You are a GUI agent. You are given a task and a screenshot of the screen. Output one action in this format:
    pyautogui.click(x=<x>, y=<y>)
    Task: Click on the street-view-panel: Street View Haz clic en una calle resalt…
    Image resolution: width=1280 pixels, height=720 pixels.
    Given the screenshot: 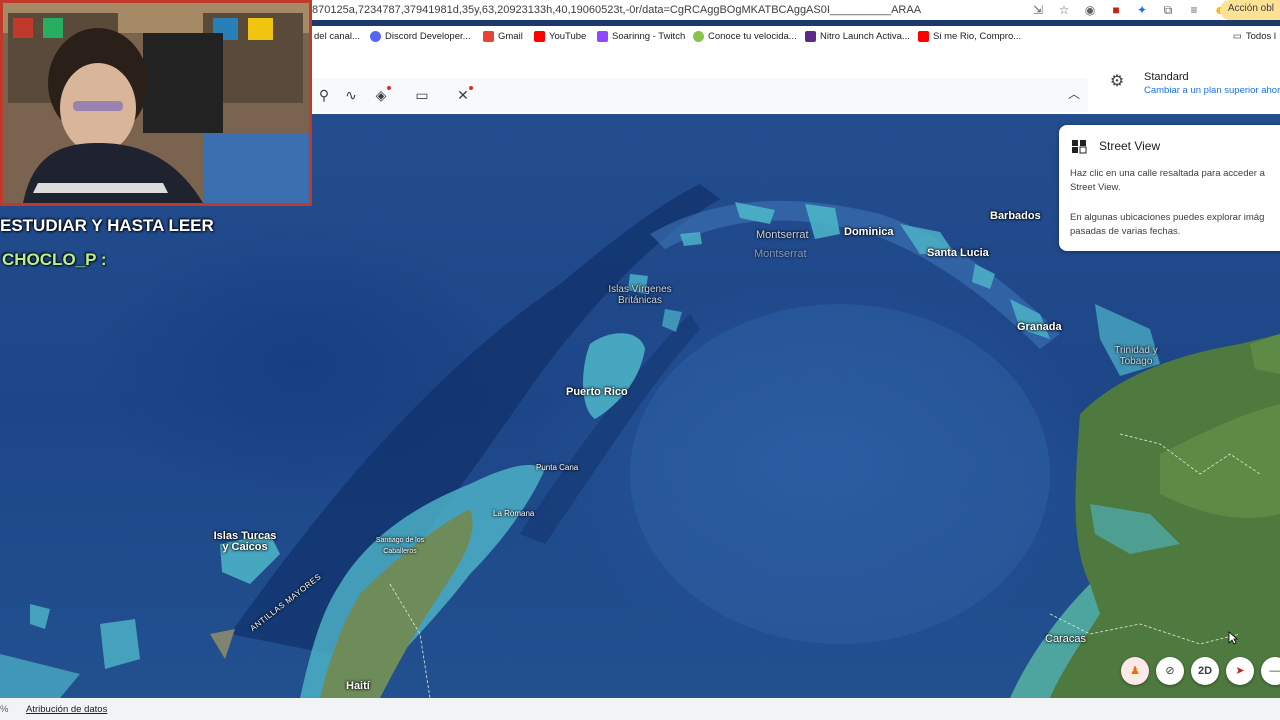 What is the action you would take?
    pyautogui.click(x=1169, y=188)
    